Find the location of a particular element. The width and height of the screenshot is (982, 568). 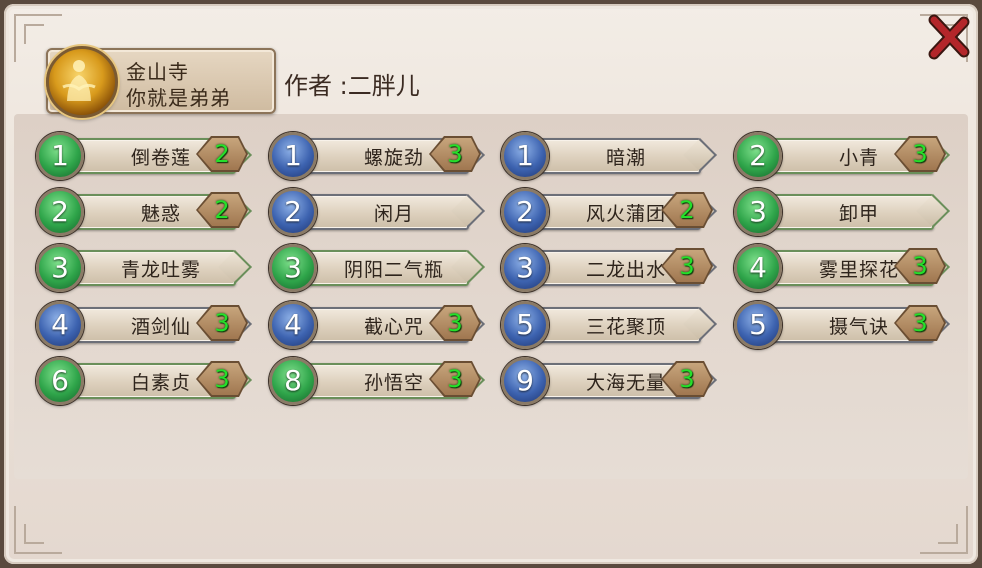

skill-item: 3 阴阳二气瓶 is located at coordinates (376, 268).